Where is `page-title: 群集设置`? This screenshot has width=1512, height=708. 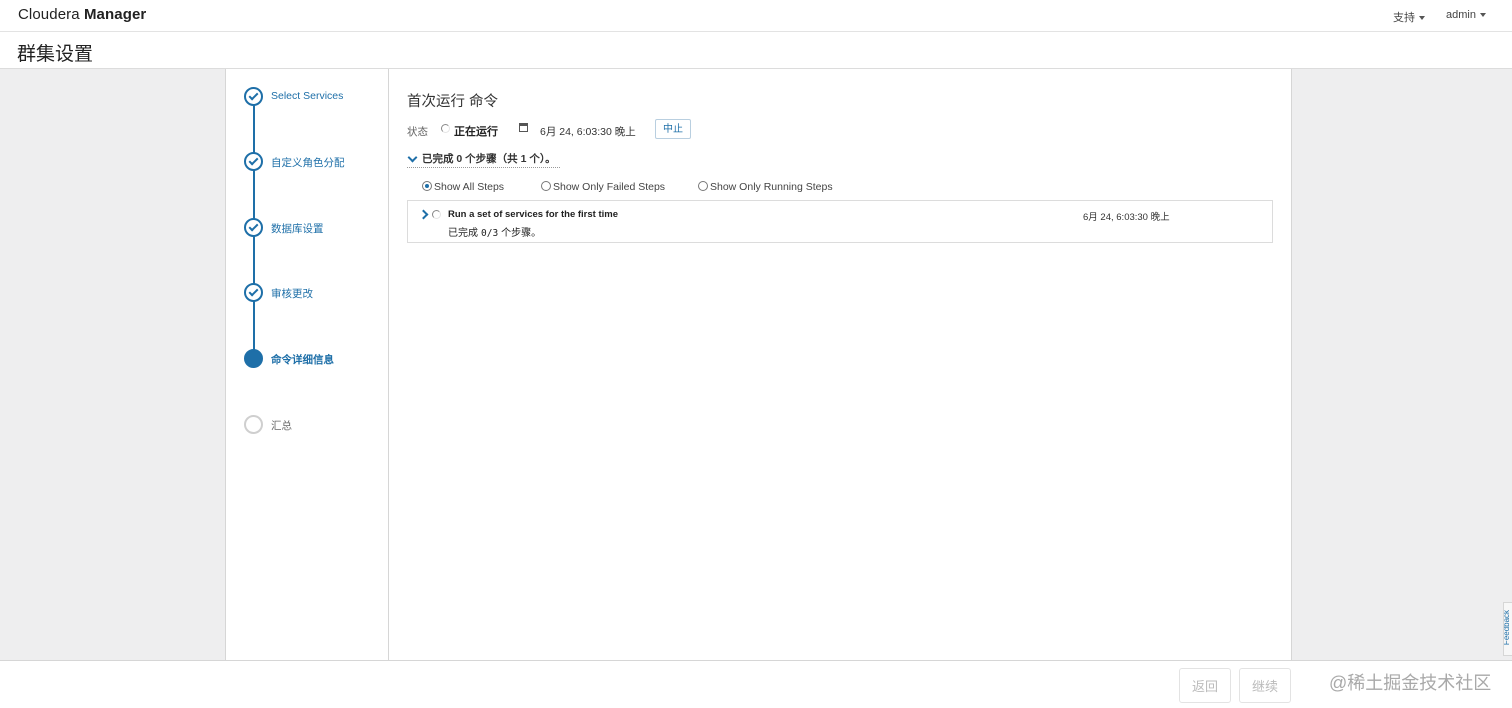
page-title: 群集设置 is located at coordinates (55, 54).